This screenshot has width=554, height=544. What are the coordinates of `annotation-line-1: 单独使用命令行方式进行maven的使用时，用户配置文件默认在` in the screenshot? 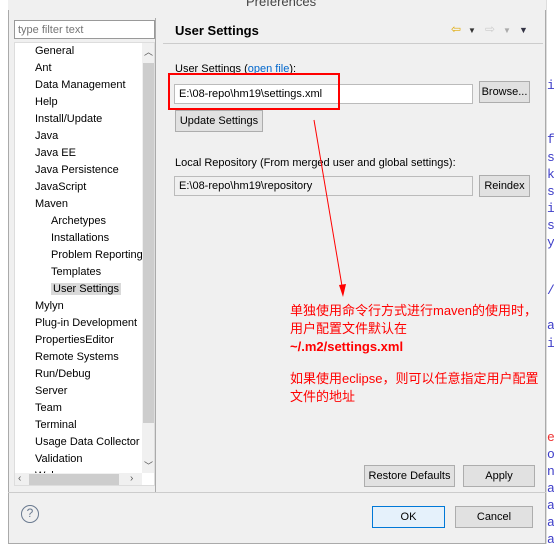 It's located at (414, 319).